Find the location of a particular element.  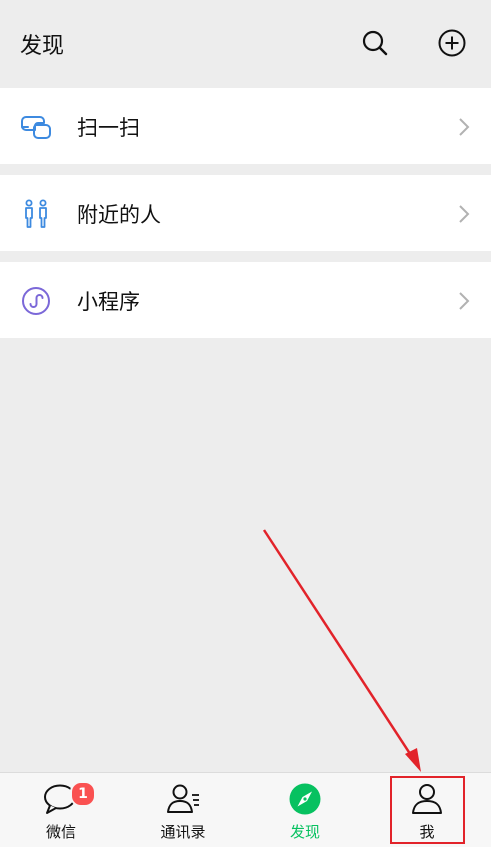

menu-item-scan: 扫一扫 is located at coordinates (245, 126).